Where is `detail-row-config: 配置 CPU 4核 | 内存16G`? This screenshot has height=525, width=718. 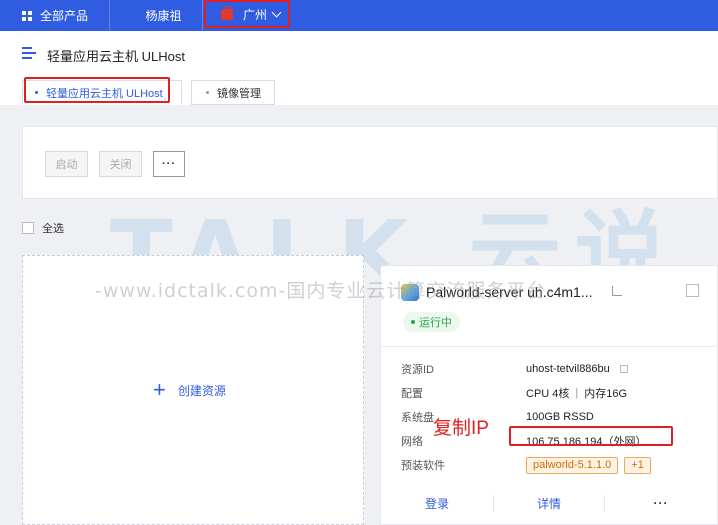
detail-row-config: 配置 CPU 4核 | 内存16G is located at coordinates (559, 393).